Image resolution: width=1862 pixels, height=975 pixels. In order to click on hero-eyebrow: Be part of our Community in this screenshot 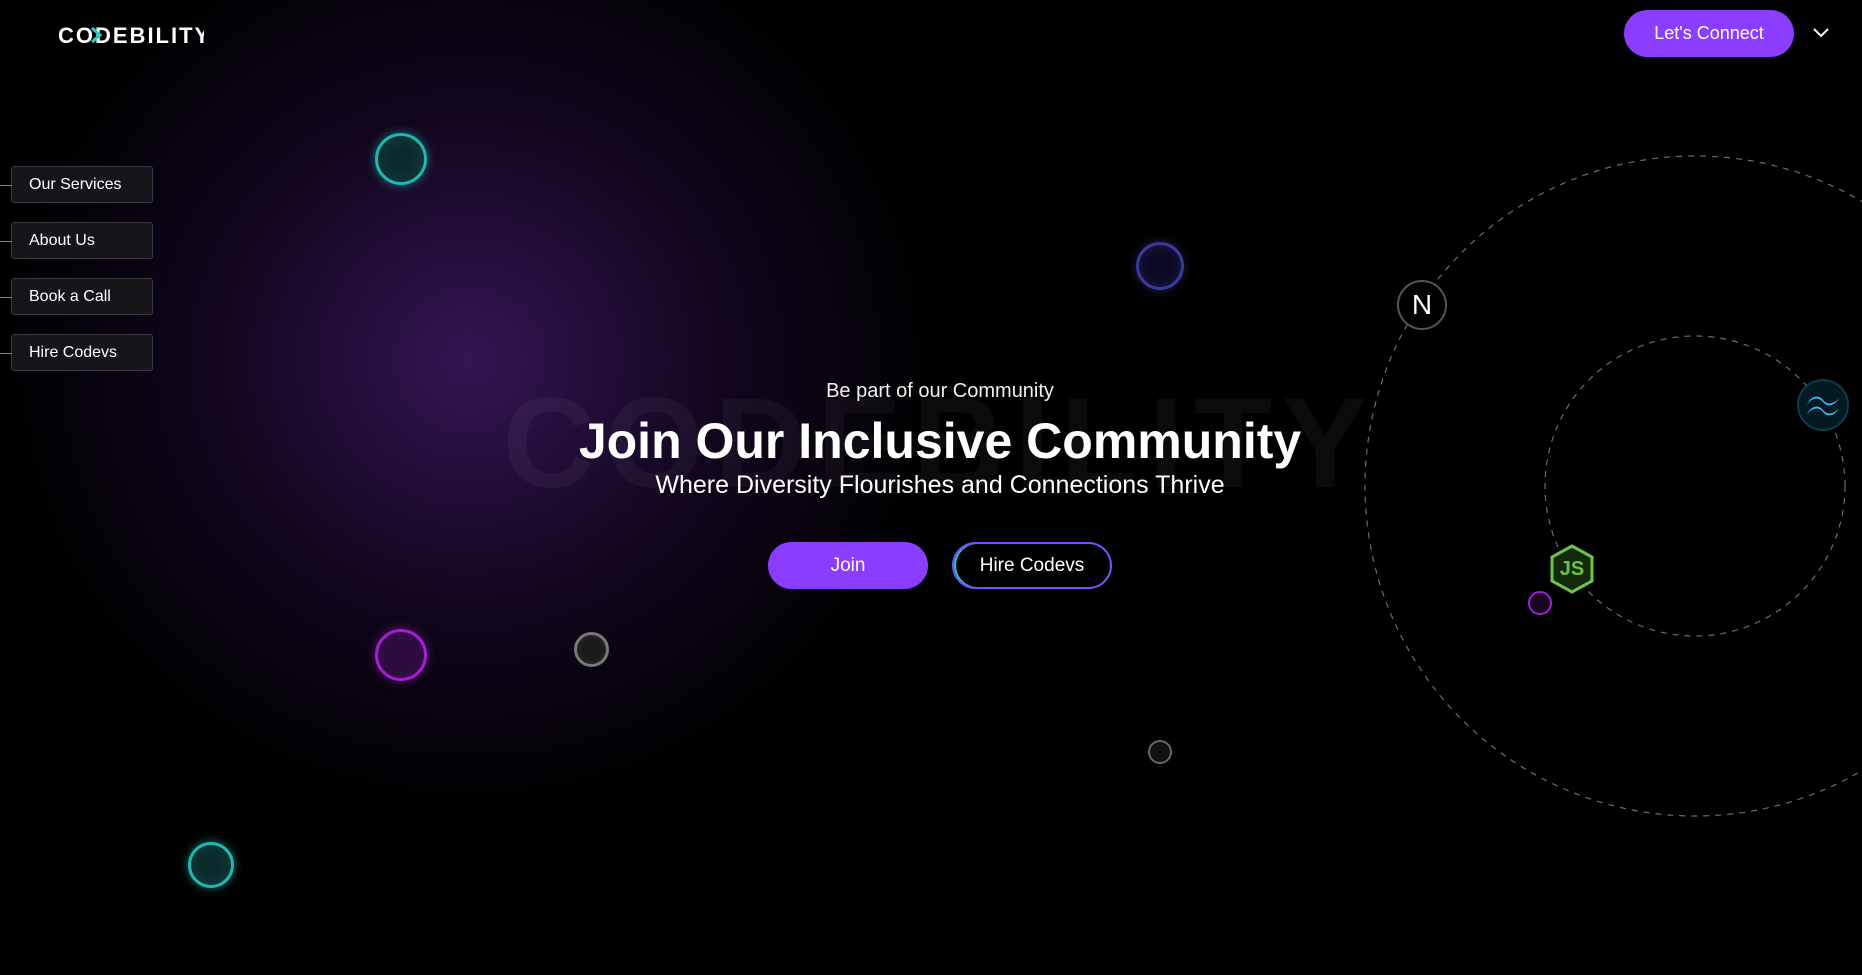, I will do `click(940, 391)`.